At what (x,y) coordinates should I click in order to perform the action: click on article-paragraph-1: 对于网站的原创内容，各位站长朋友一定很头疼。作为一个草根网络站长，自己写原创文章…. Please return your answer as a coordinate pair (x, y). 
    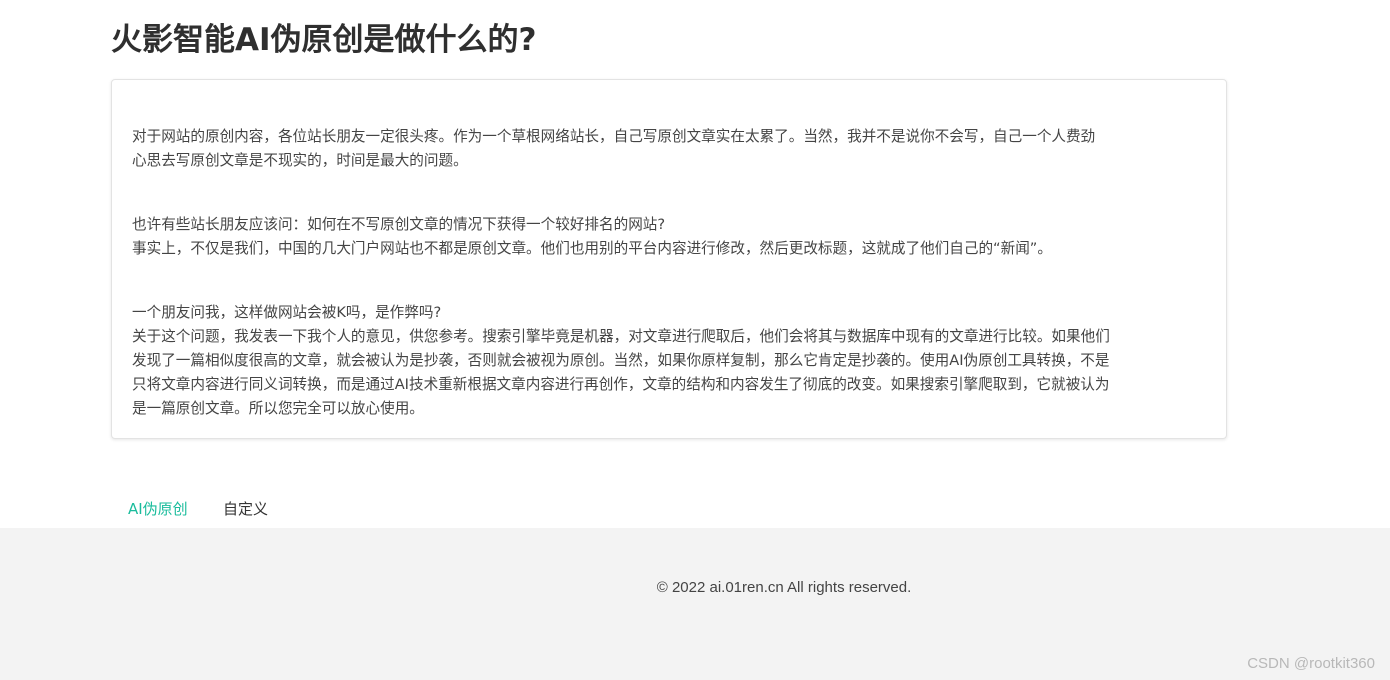
    Looking at the image, I should click on (670, 149).